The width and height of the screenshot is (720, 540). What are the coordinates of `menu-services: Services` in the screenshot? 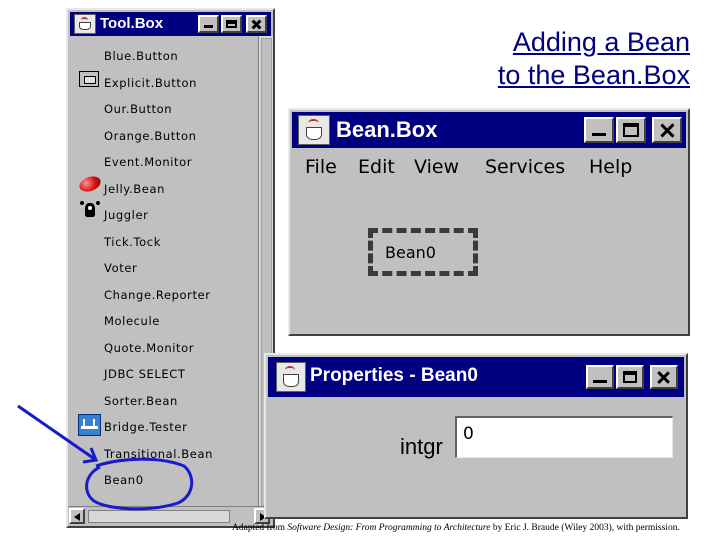 It's located at (525, 167).